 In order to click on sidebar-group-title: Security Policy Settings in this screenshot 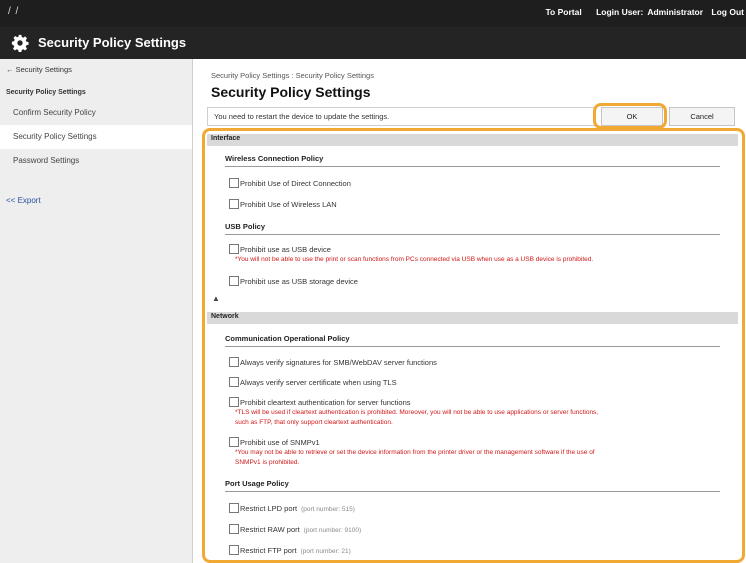, I will do `click(46, 92)`.